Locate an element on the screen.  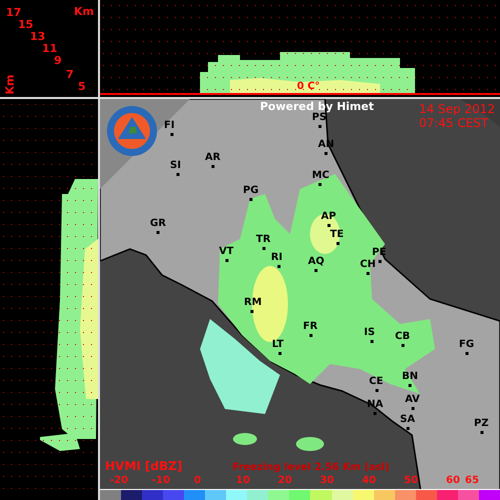
city-label: CE is located at coordinates (376, 381).